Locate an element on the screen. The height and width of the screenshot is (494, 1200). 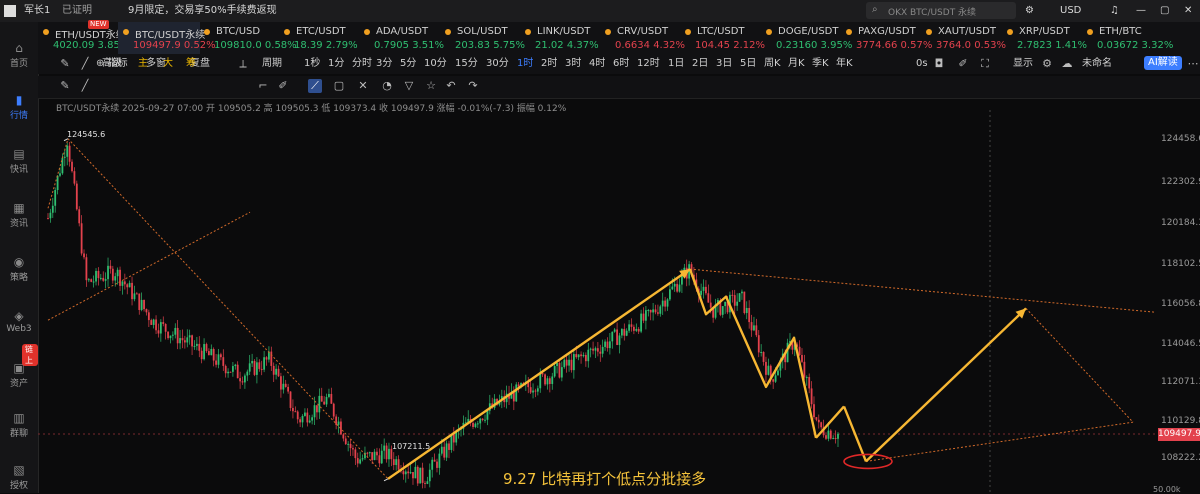
ticker-item: BTC/USDT永续 109497.9 0.52% is located at coordinates (167, 38).